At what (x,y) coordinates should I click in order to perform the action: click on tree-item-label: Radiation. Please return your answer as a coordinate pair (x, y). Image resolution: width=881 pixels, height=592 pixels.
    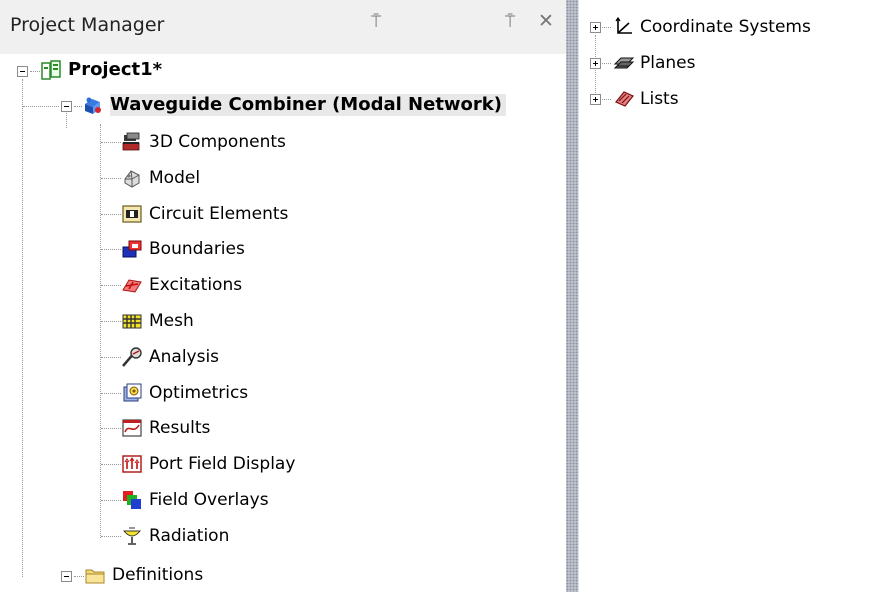
    Looking at the image, I should click on (189, 536).